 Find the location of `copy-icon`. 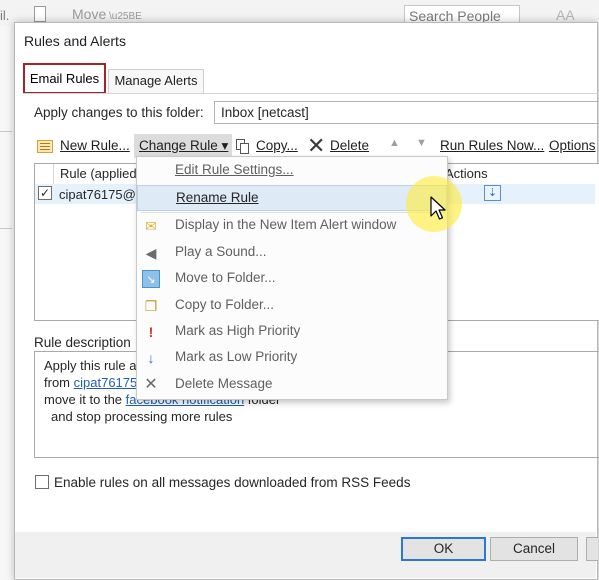

copy-icon is located at coordinates (242, 146).